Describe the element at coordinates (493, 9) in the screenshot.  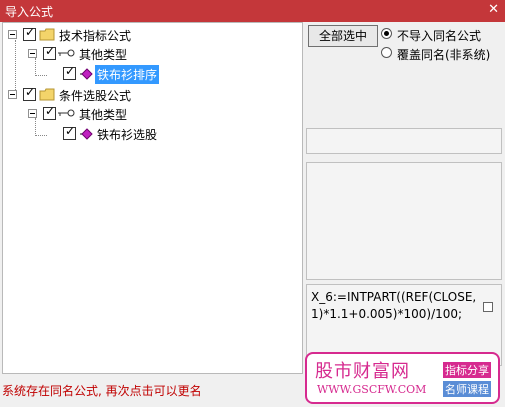
I see `close-icon: ✕` at that location.